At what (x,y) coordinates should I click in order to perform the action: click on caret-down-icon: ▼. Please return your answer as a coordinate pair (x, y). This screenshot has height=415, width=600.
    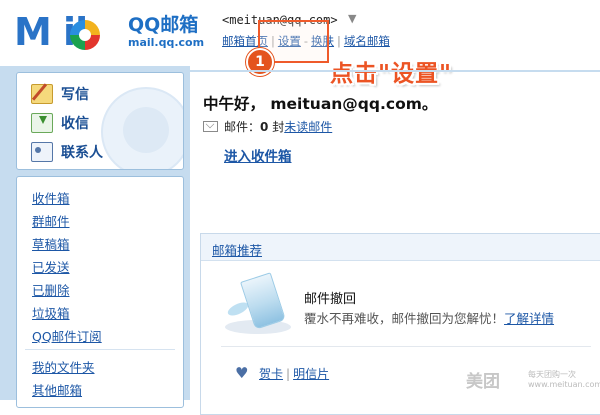
    Looking at the image, I should click on (352, 18).